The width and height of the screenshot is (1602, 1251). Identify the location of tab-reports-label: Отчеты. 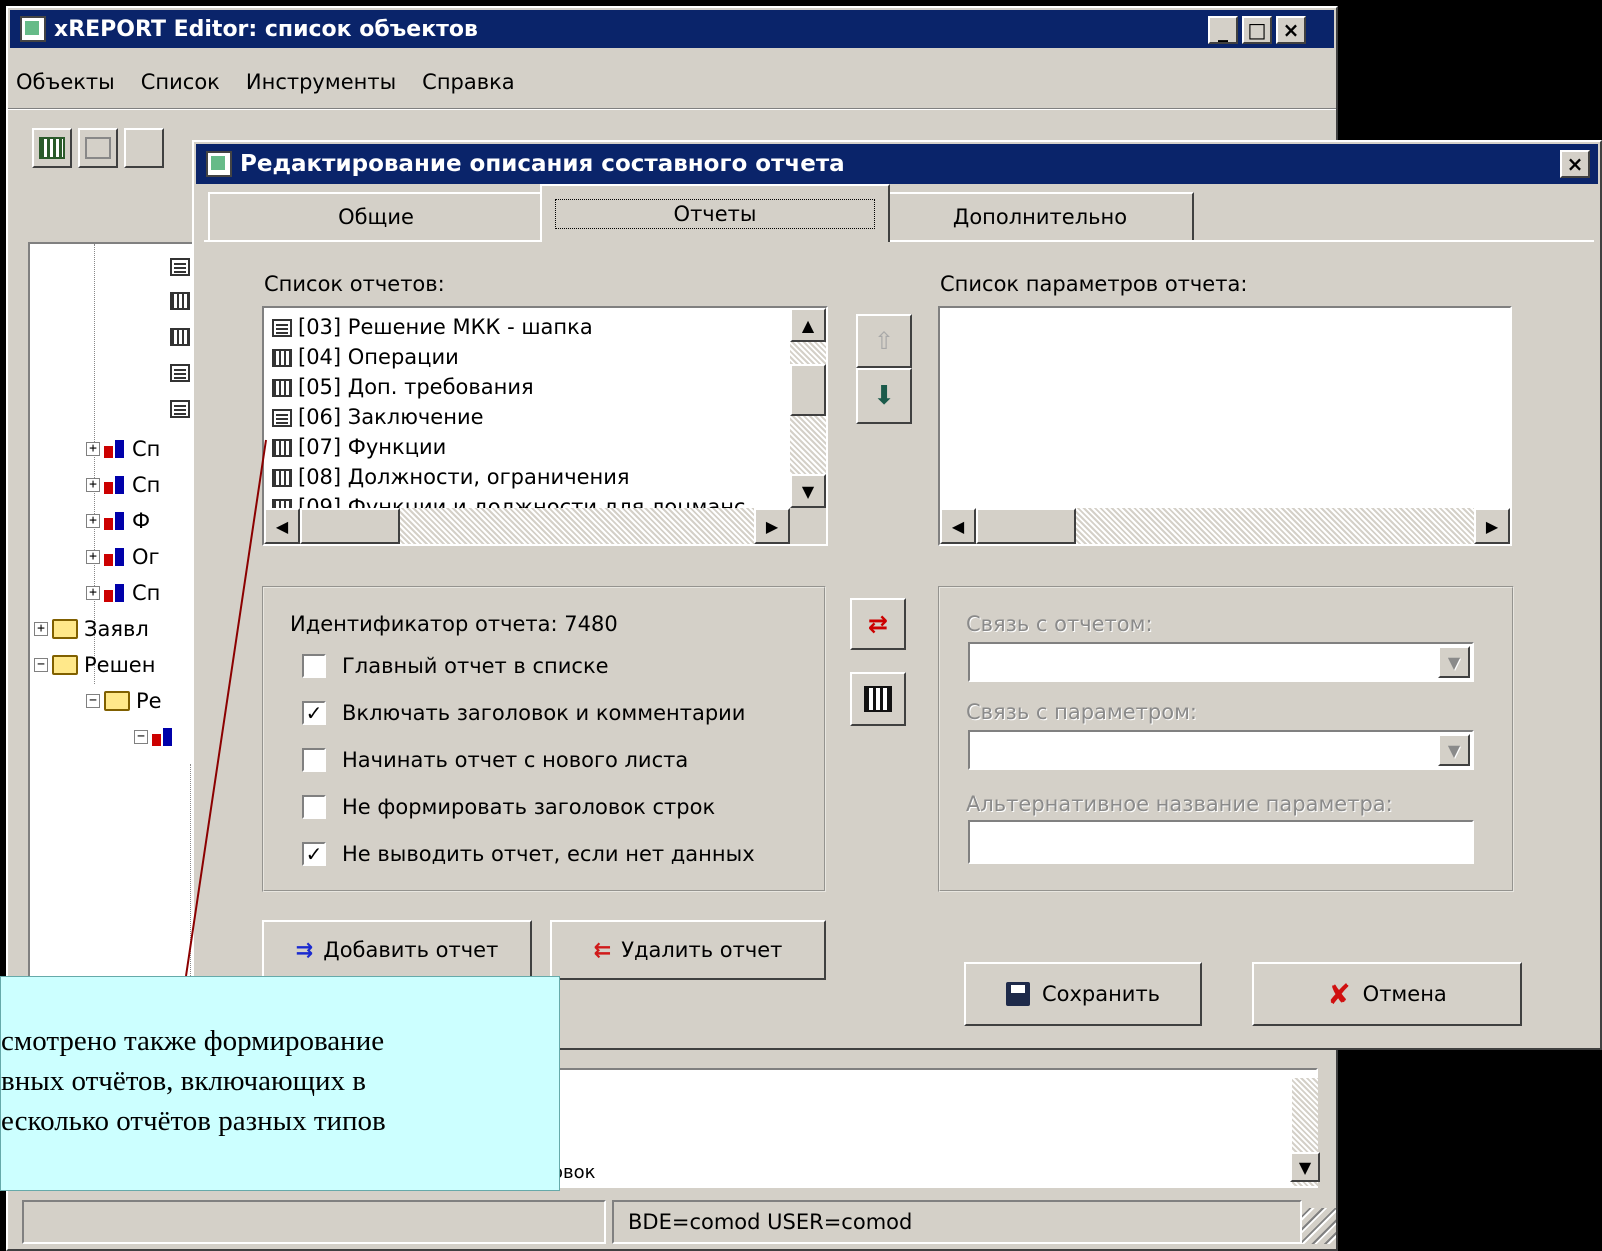
(715, 214).